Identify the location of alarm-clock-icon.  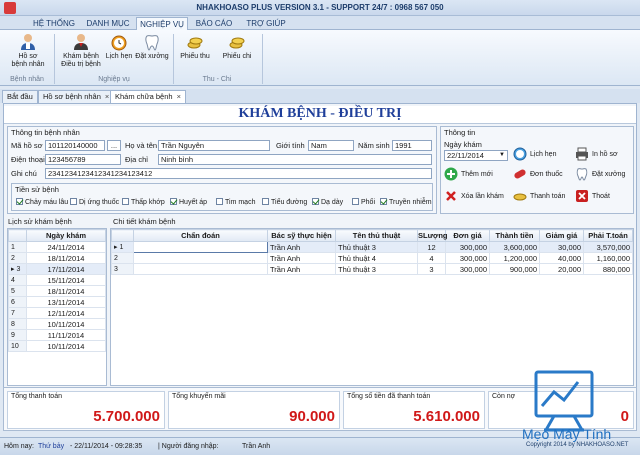
(119, 43).